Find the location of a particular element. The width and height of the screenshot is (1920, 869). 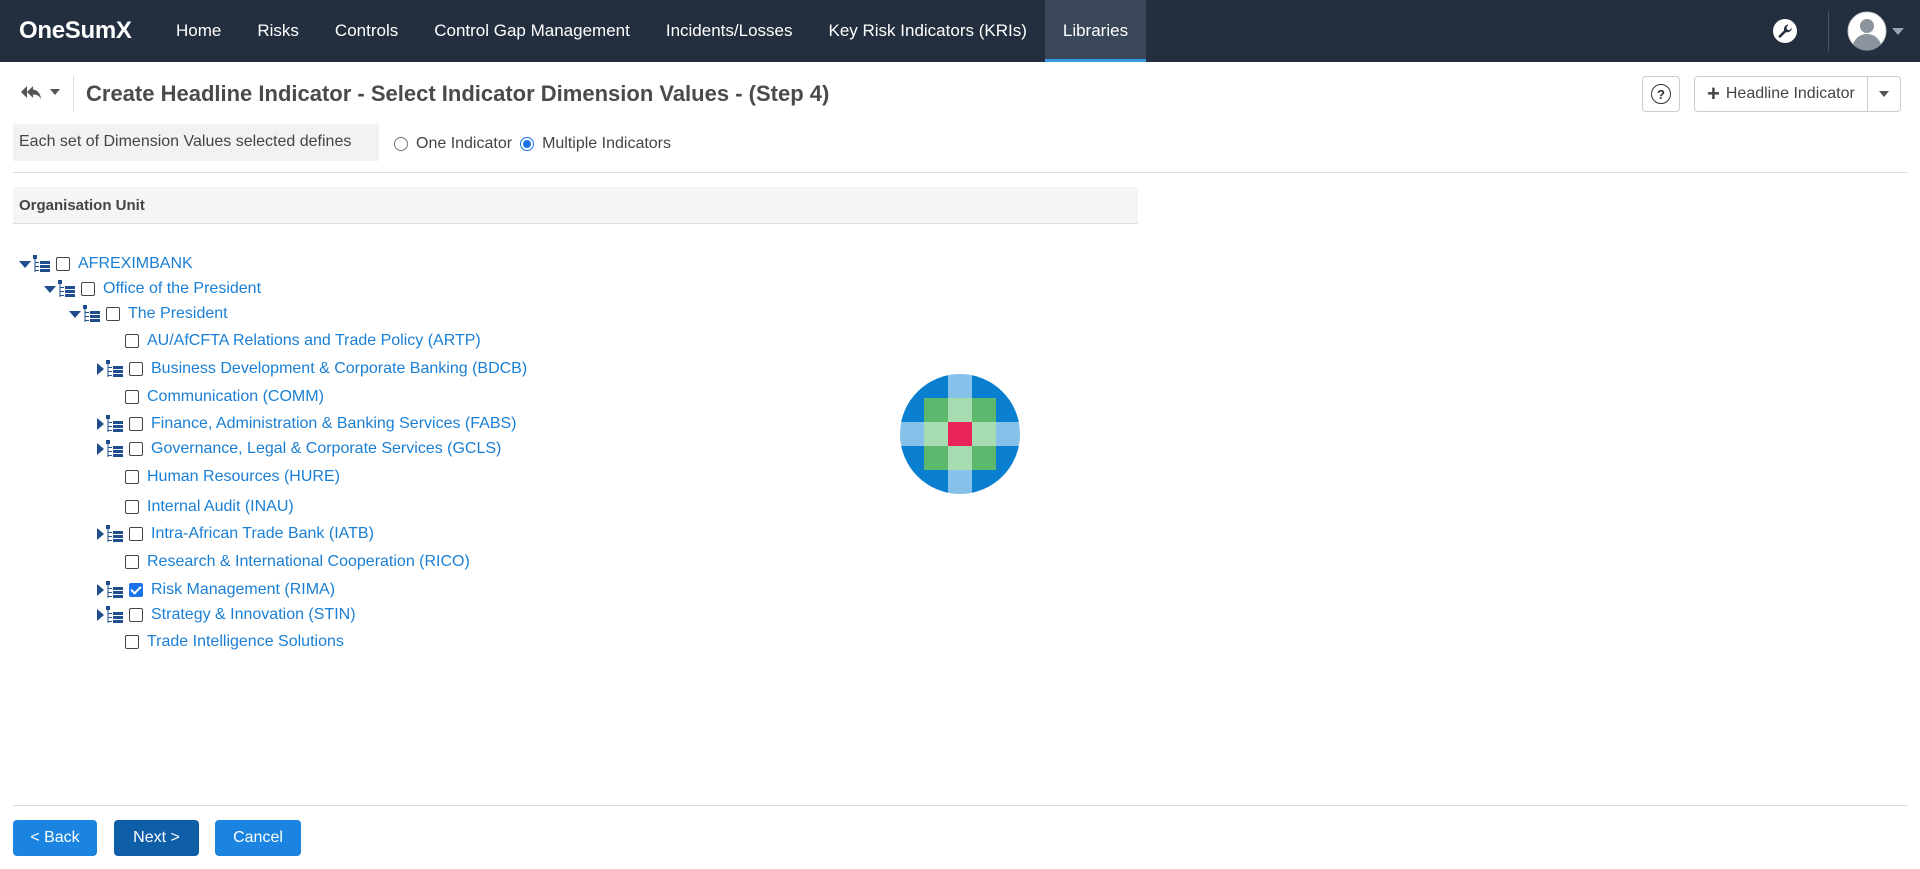

topbar-actions is located at coordinates (1844, 31).